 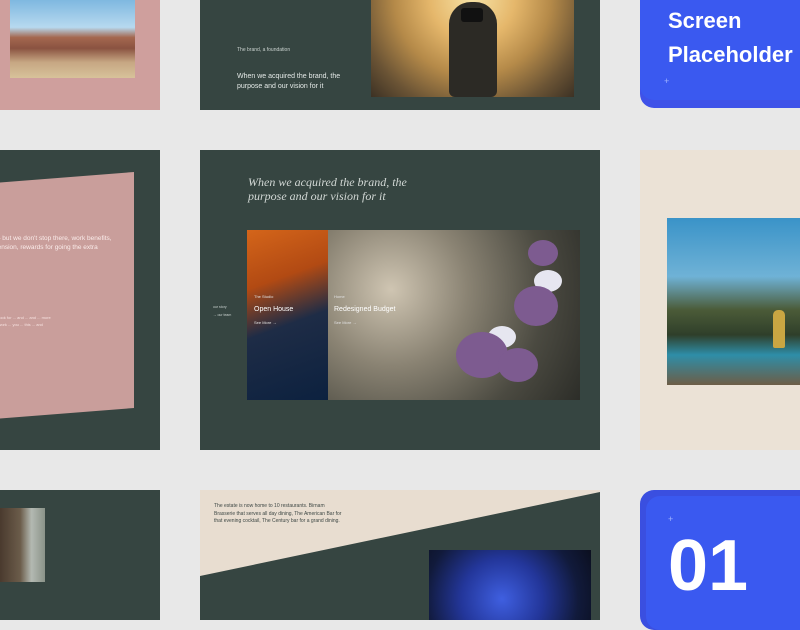 I want to click on tile-eyebrow: Home, so click(x=339, y=296).